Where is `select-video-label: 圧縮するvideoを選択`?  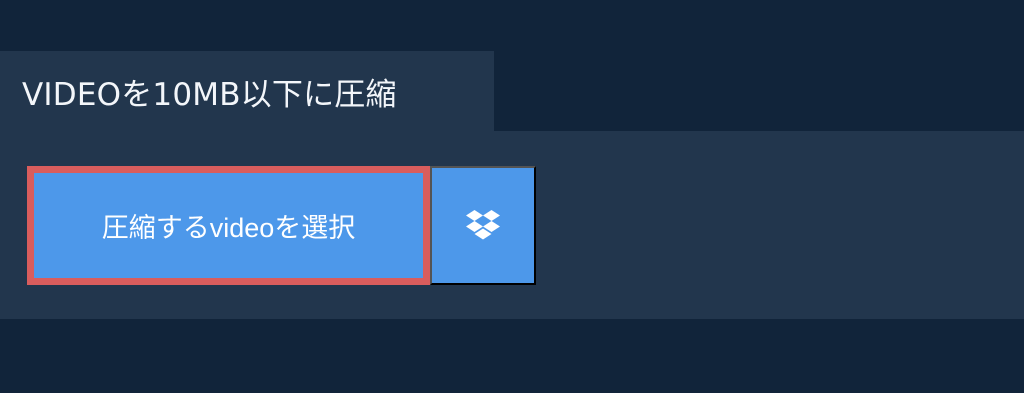
select-video-label: 圧縮するvideoを選択 is located at coordinates (228, 228).